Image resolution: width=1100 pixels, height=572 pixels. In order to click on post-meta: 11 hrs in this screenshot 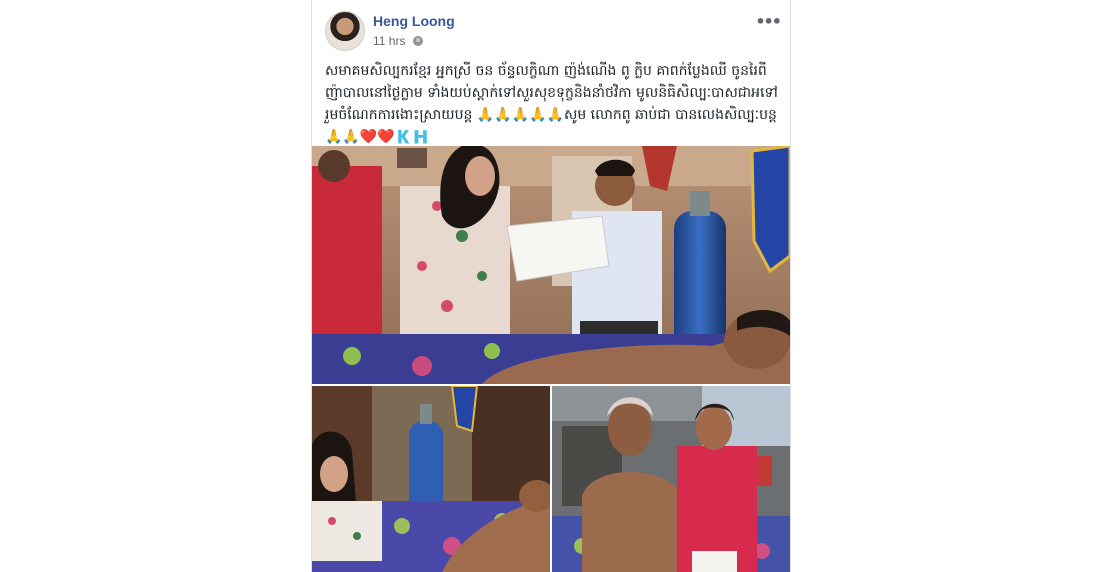, I will do `click(398, 41)`.